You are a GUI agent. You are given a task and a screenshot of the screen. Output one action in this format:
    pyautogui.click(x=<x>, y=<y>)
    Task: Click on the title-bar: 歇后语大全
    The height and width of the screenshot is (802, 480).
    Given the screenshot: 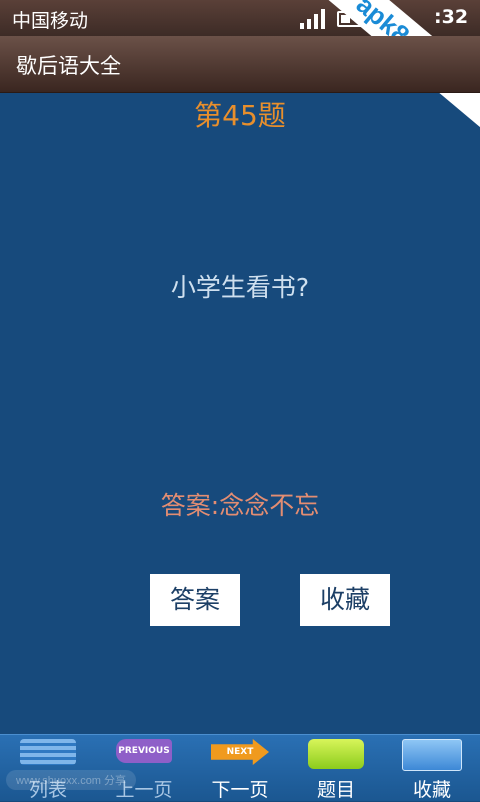 What is the action you would take?
    pyautogui.click(x=240, y=64)
    